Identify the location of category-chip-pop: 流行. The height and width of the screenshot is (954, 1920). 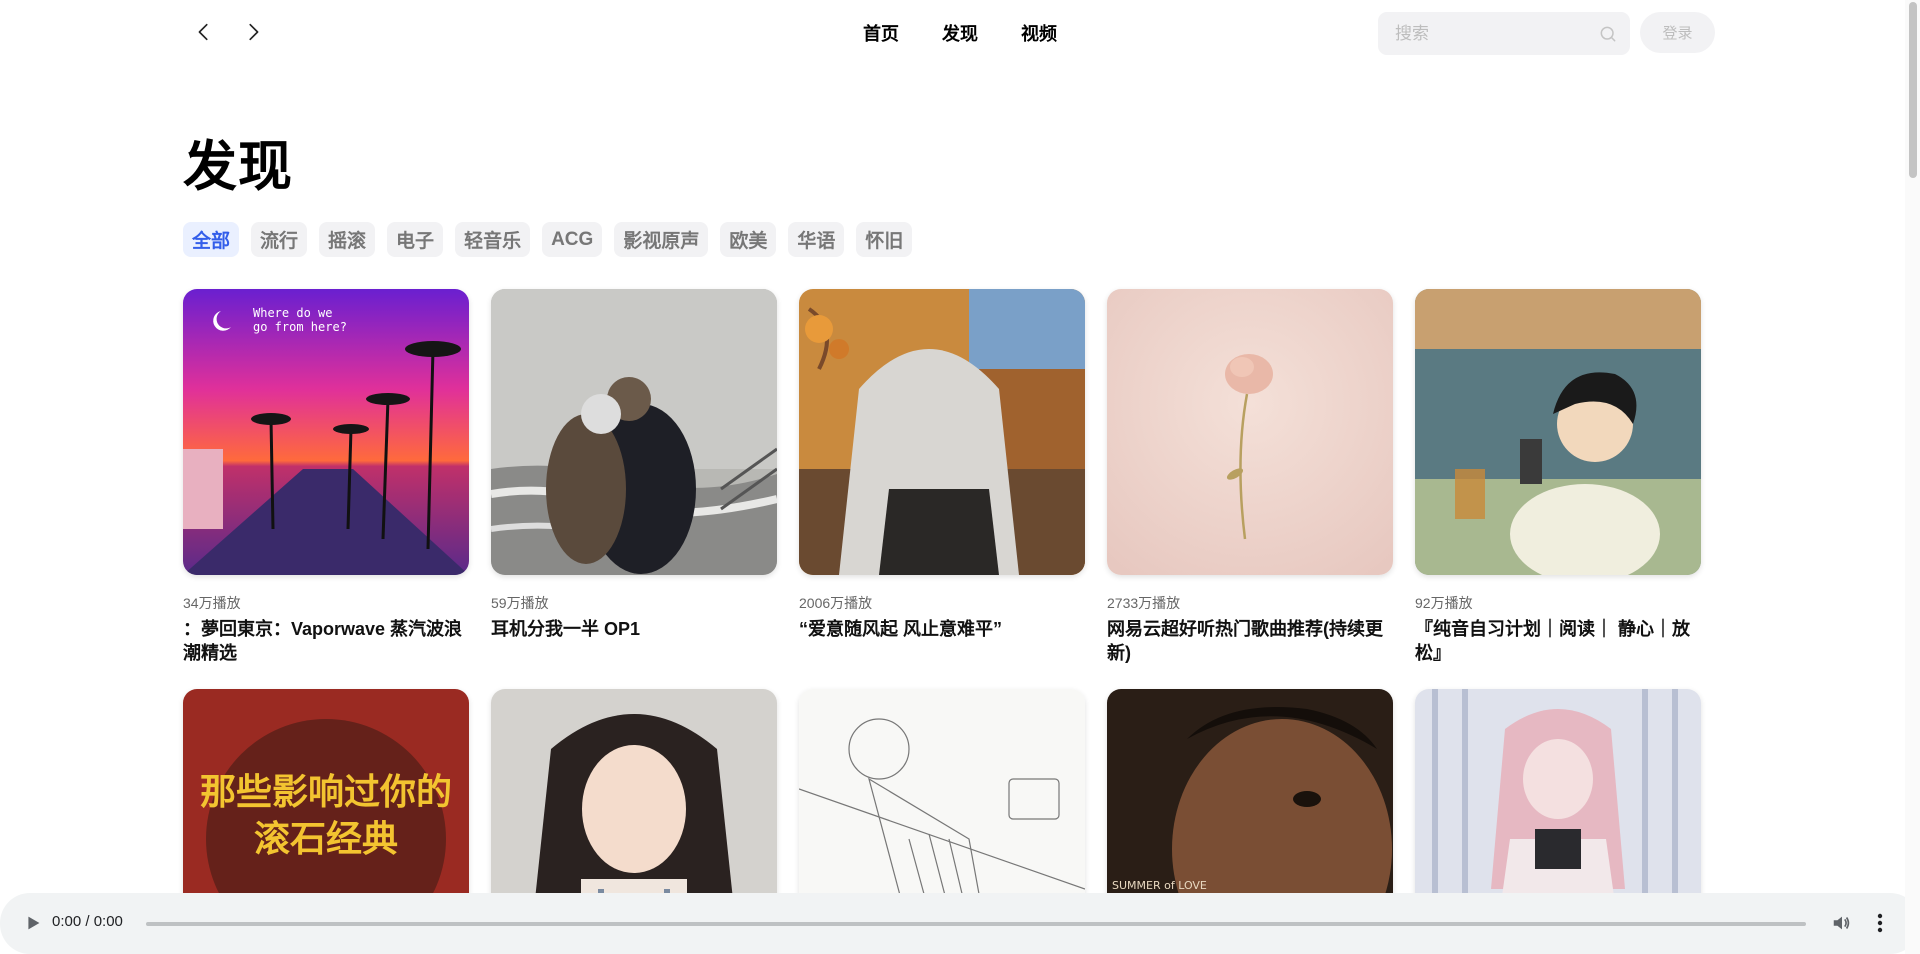
(279, 239).